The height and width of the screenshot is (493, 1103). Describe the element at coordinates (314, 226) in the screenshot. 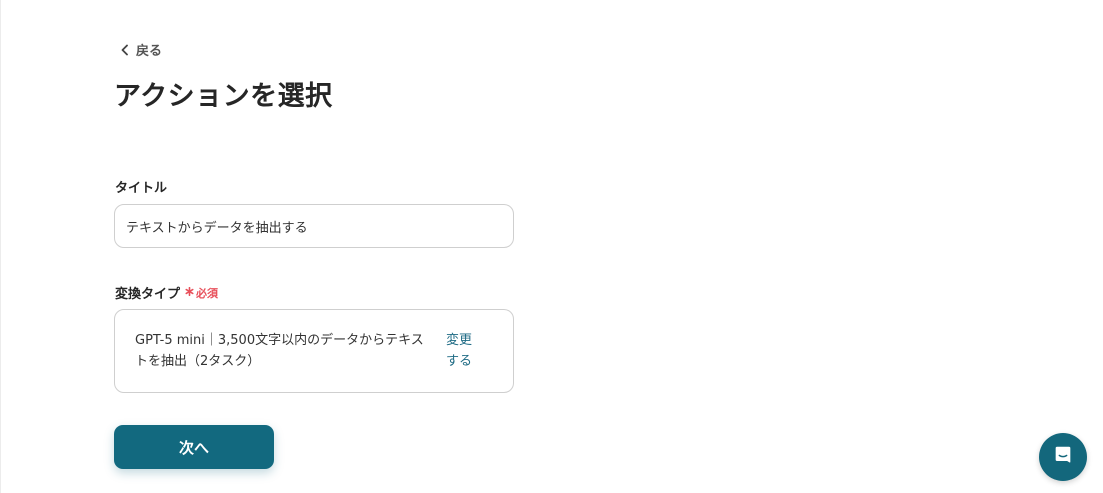

I see `title-input` at that location.